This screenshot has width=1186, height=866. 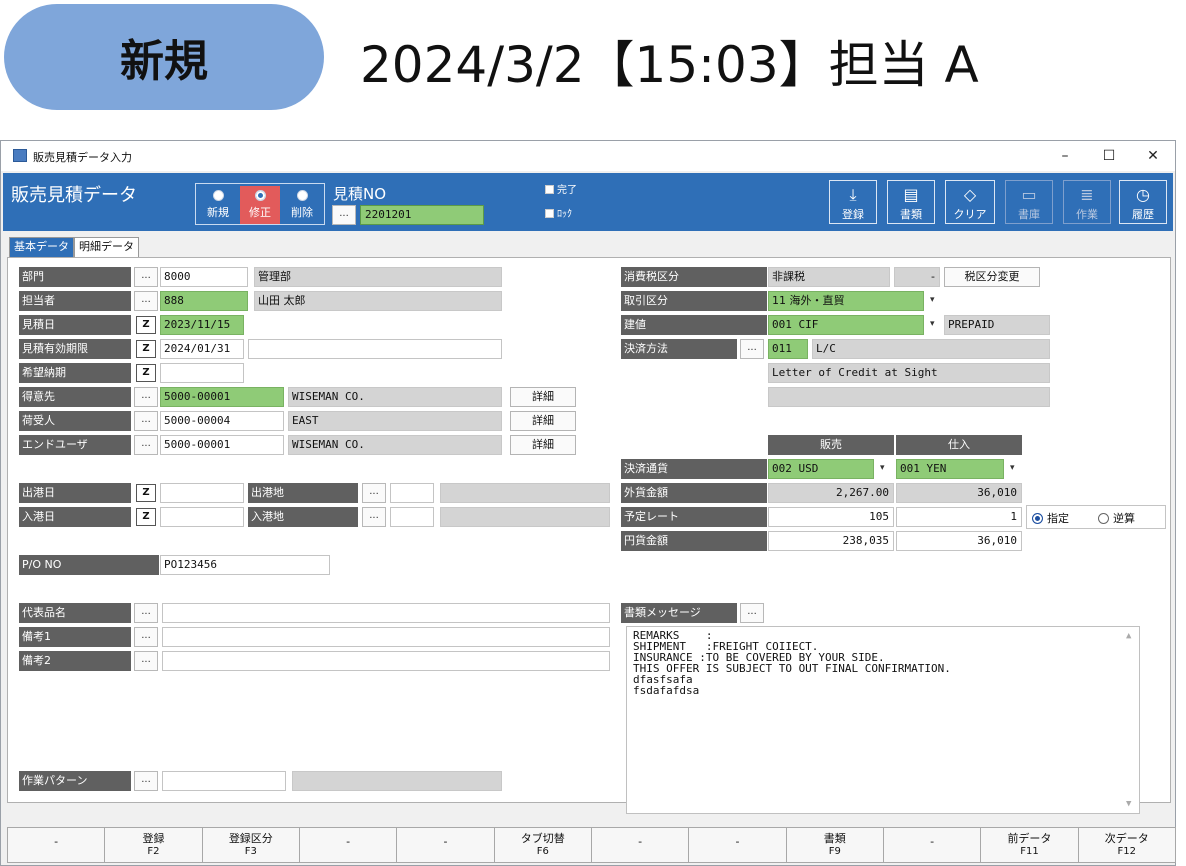 What do you see at coordinates (821, 469) in the screenshot?
I see `sales-currency-select: 002 USD` at bounding box center [821, 469].